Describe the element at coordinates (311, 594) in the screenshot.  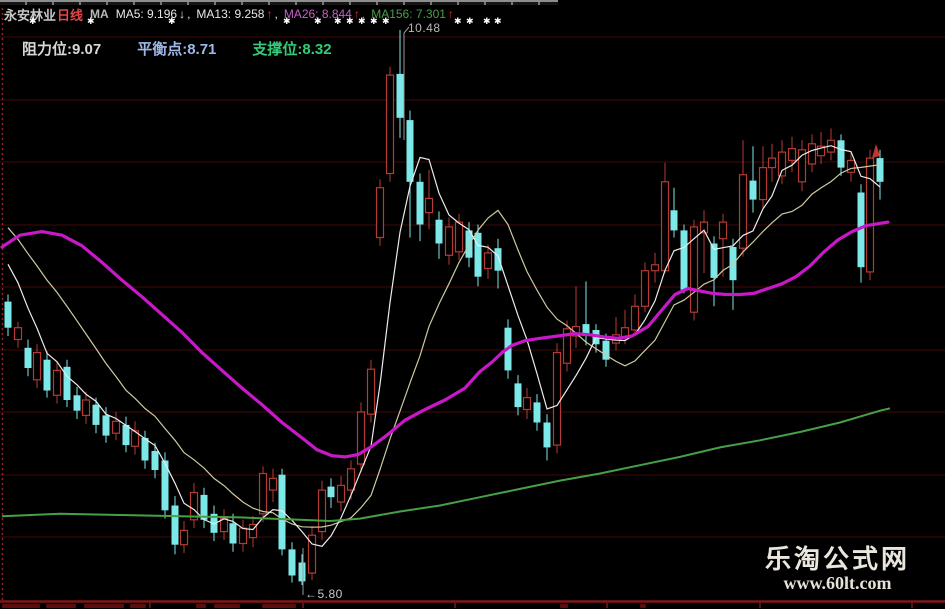
I see `low-arrow-icon: ←` at that location.